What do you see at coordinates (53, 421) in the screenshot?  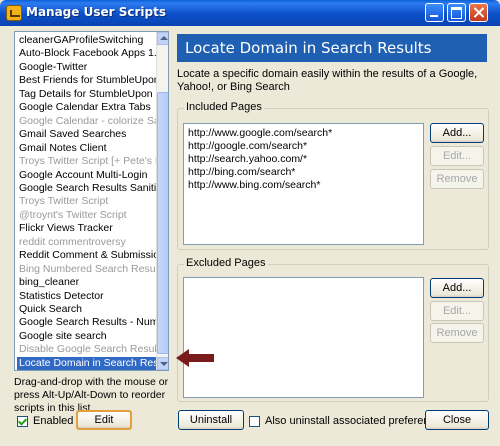 I see `enabled-label: Enabled` at bounding box center [53, 421].